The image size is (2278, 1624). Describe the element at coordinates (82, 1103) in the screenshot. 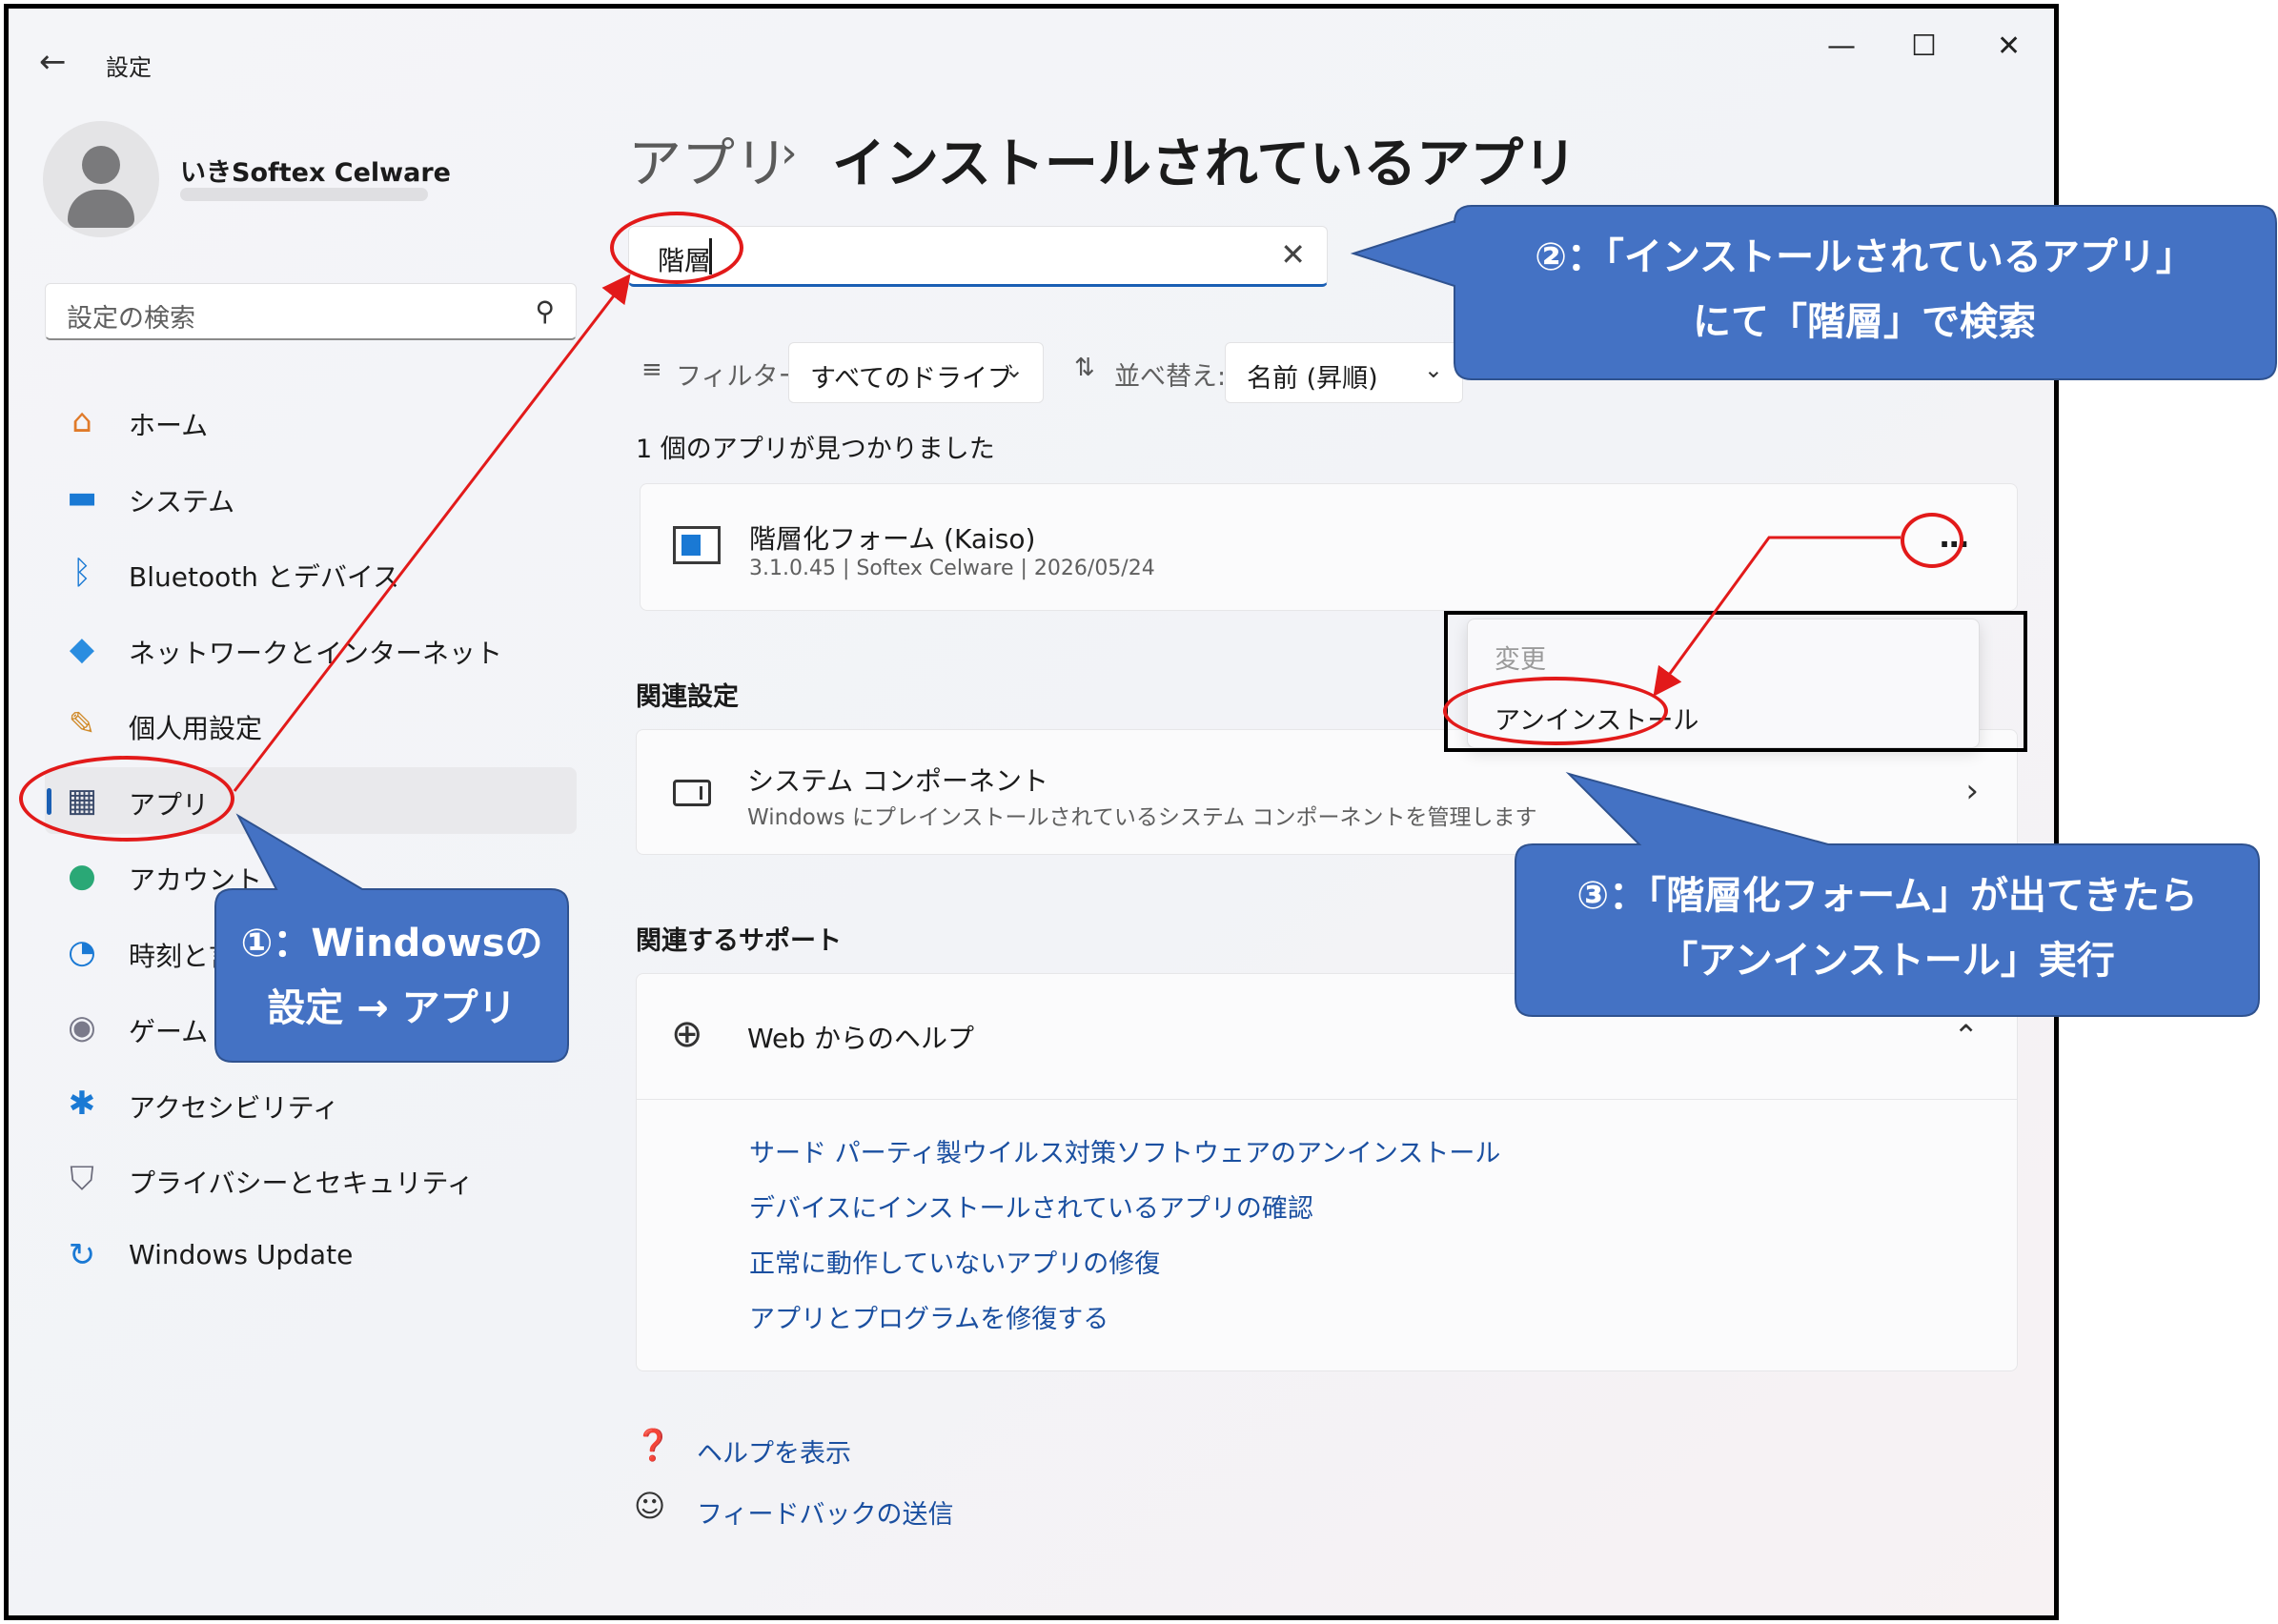

I see `accessibility-icon: ✱` at that location.